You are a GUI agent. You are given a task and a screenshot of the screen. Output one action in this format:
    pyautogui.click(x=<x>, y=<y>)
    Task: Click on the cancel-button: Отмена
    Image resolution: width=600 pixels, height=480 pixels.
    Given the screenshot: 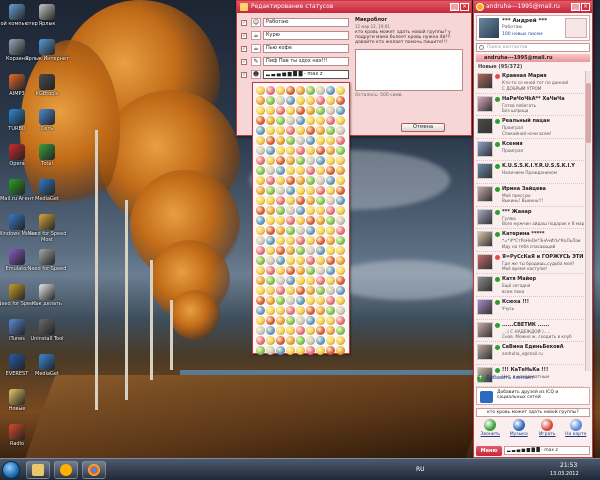 What is the action you would take?
    pyautogui.click(x=423, y=127)
    